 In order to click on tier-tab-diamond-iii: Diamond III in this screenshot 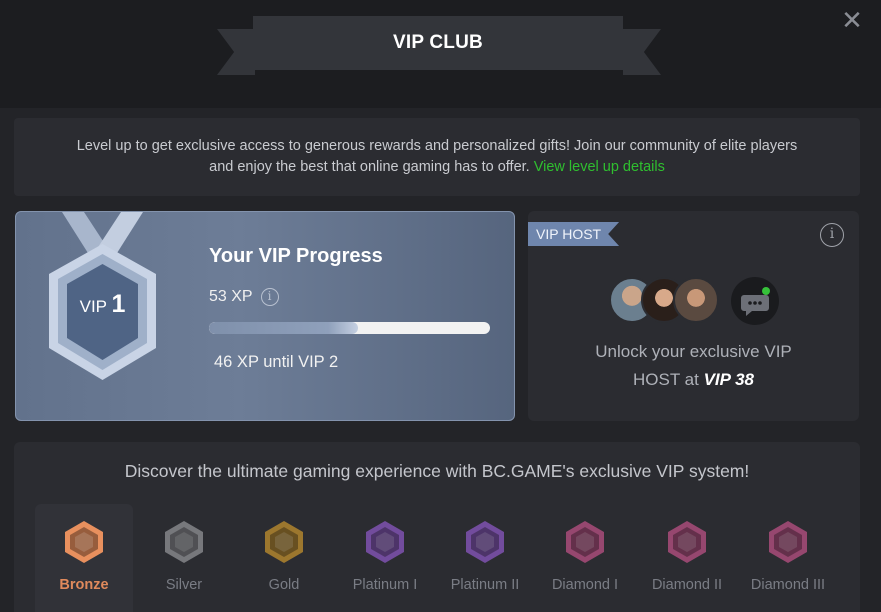, I will do `click(788, 558)`.